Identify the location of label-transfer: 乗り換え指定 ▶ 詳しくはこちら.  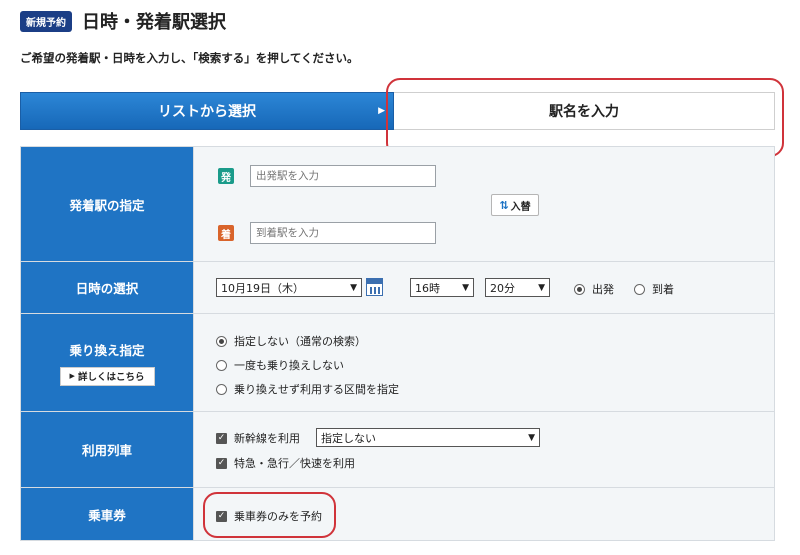
(107, 362).